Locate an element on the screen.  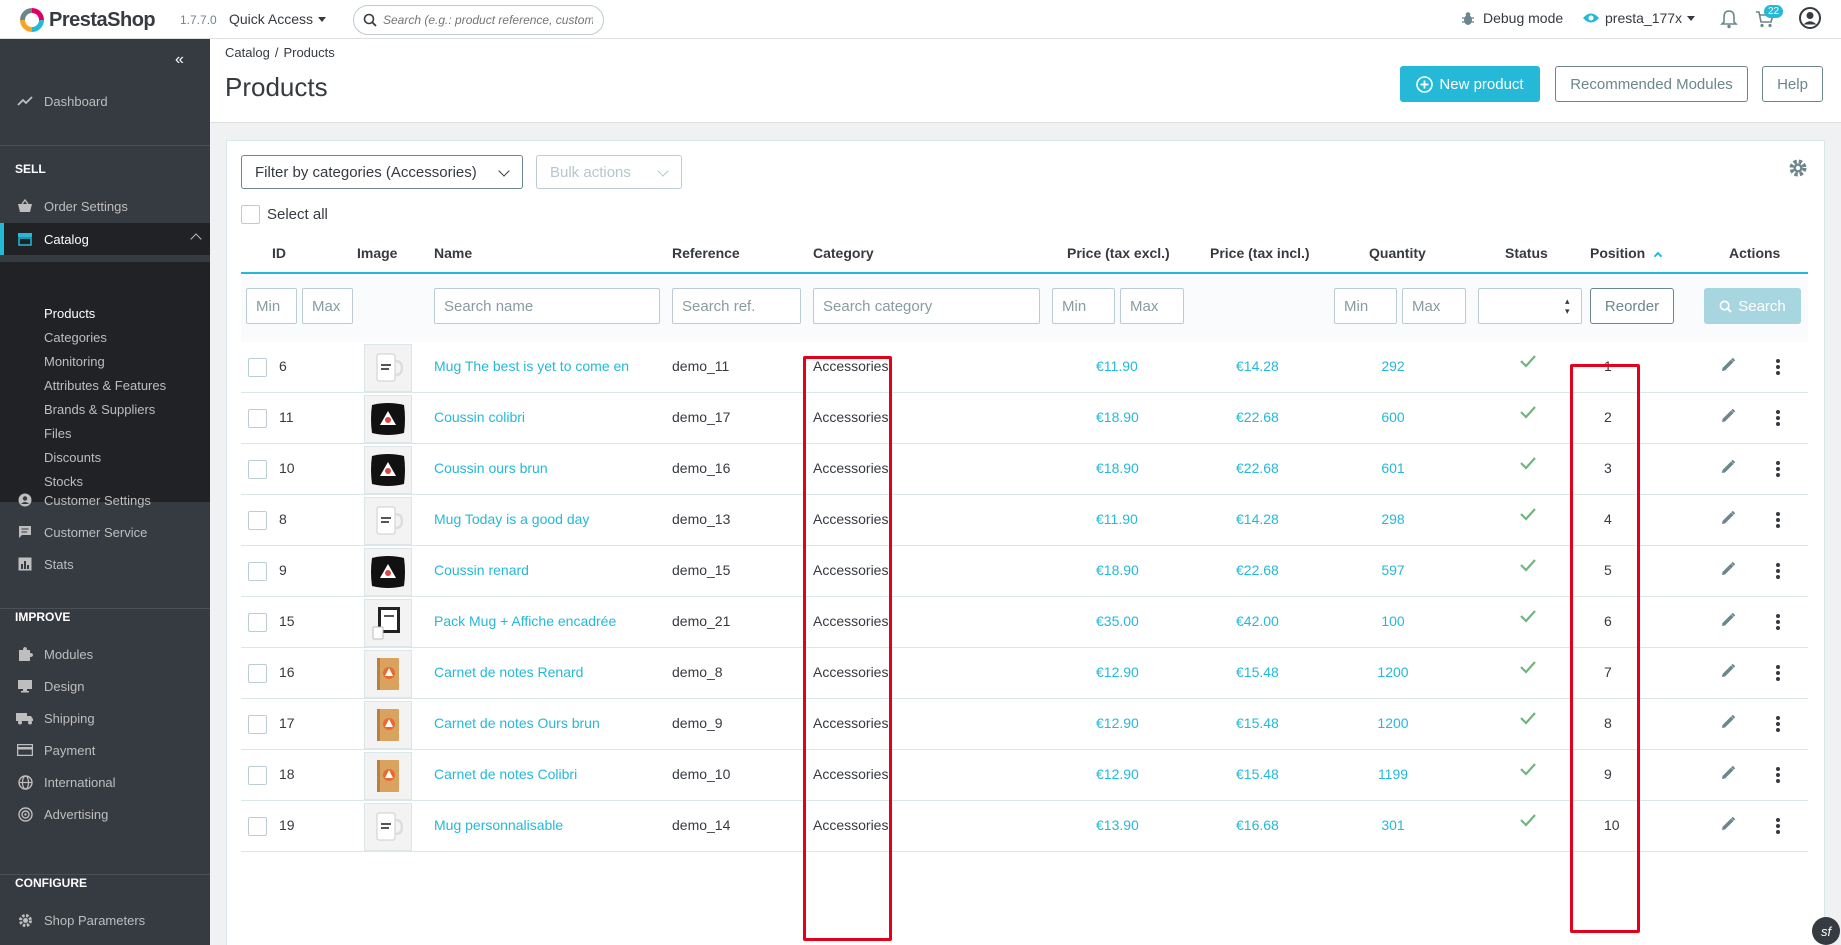
submenu-item-brands: Brands & Suppliers is located at coordinates (99, 409).